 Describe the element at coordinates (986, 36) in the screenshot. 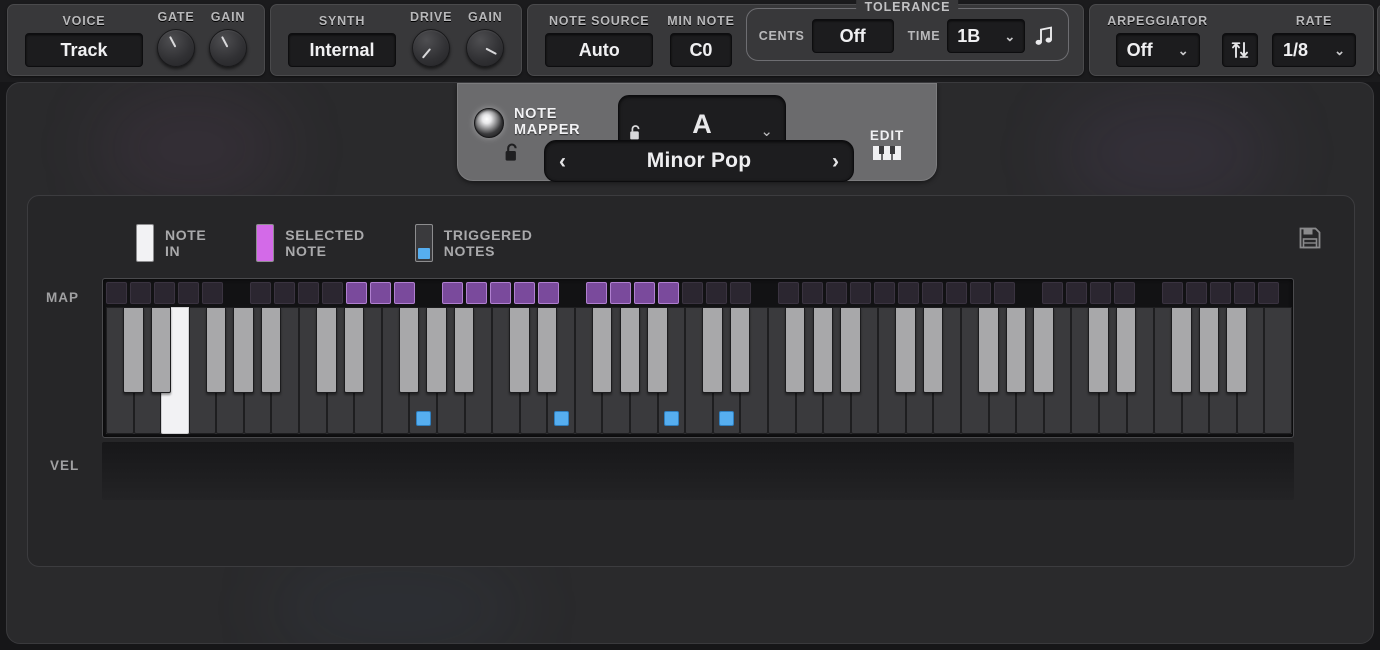

I see `time-value: 1B ⌄` at that location.